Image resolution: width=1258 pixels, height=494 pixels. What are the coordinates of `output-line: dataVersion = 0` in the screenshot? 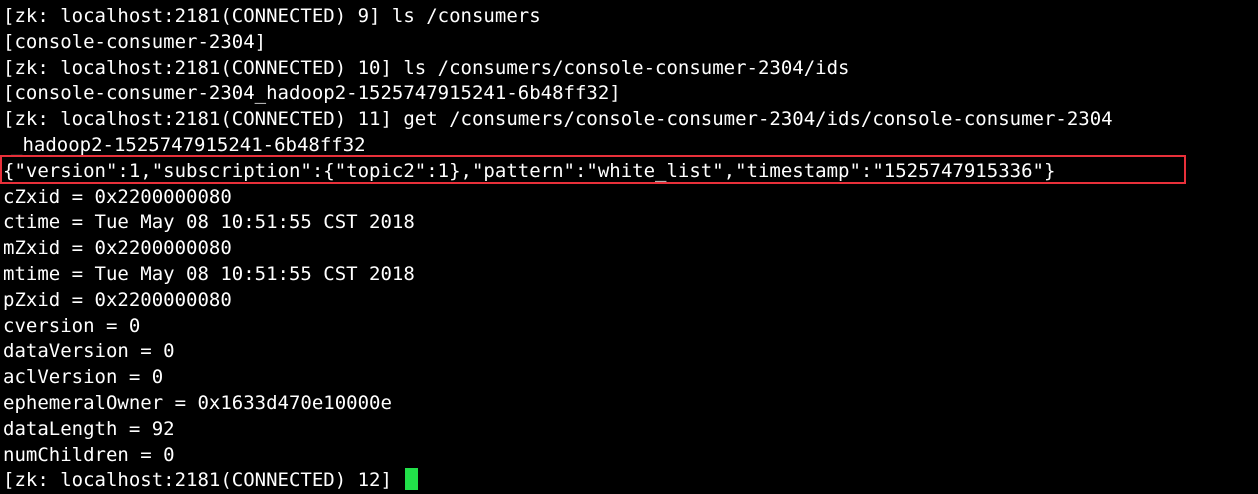 It's located at (89, 351).